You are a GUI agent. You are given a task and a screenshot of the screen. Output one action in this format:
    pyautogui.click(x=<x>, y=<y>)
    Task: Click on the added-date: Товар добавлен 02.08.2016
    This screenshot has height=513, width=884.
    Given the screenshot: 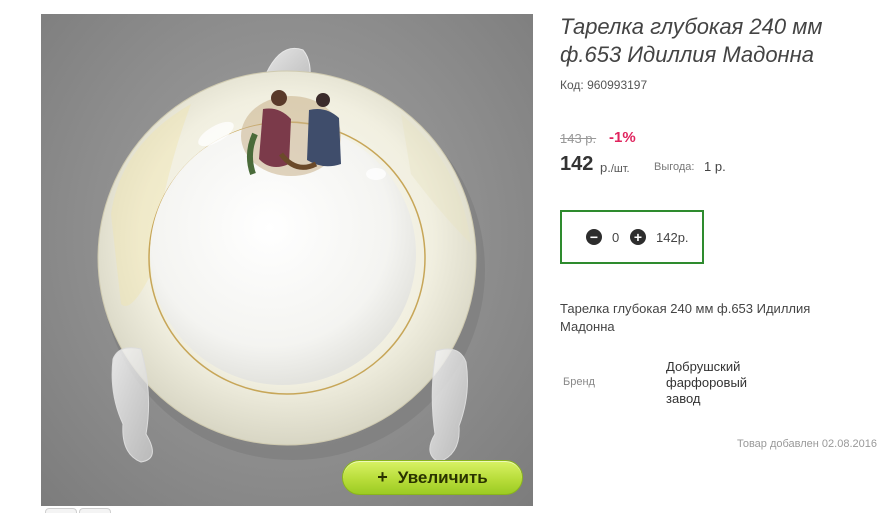 What is the action you would take?
    pyautogui.click(x=806, y=444)
    